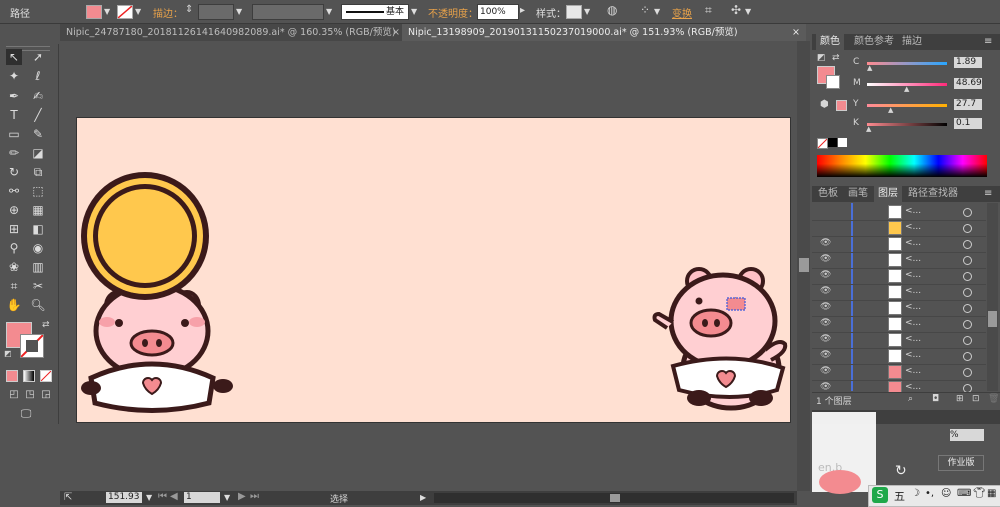 The width and height of the screenshot is (1000, 507). I want to click on hand-tool-icon: ✋, so click(14, 305).